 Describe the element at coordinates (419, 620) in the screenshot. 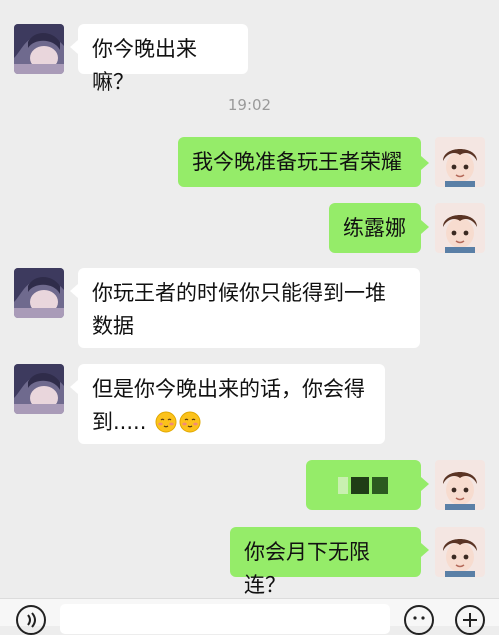

I see `emoji-icon` at that location.